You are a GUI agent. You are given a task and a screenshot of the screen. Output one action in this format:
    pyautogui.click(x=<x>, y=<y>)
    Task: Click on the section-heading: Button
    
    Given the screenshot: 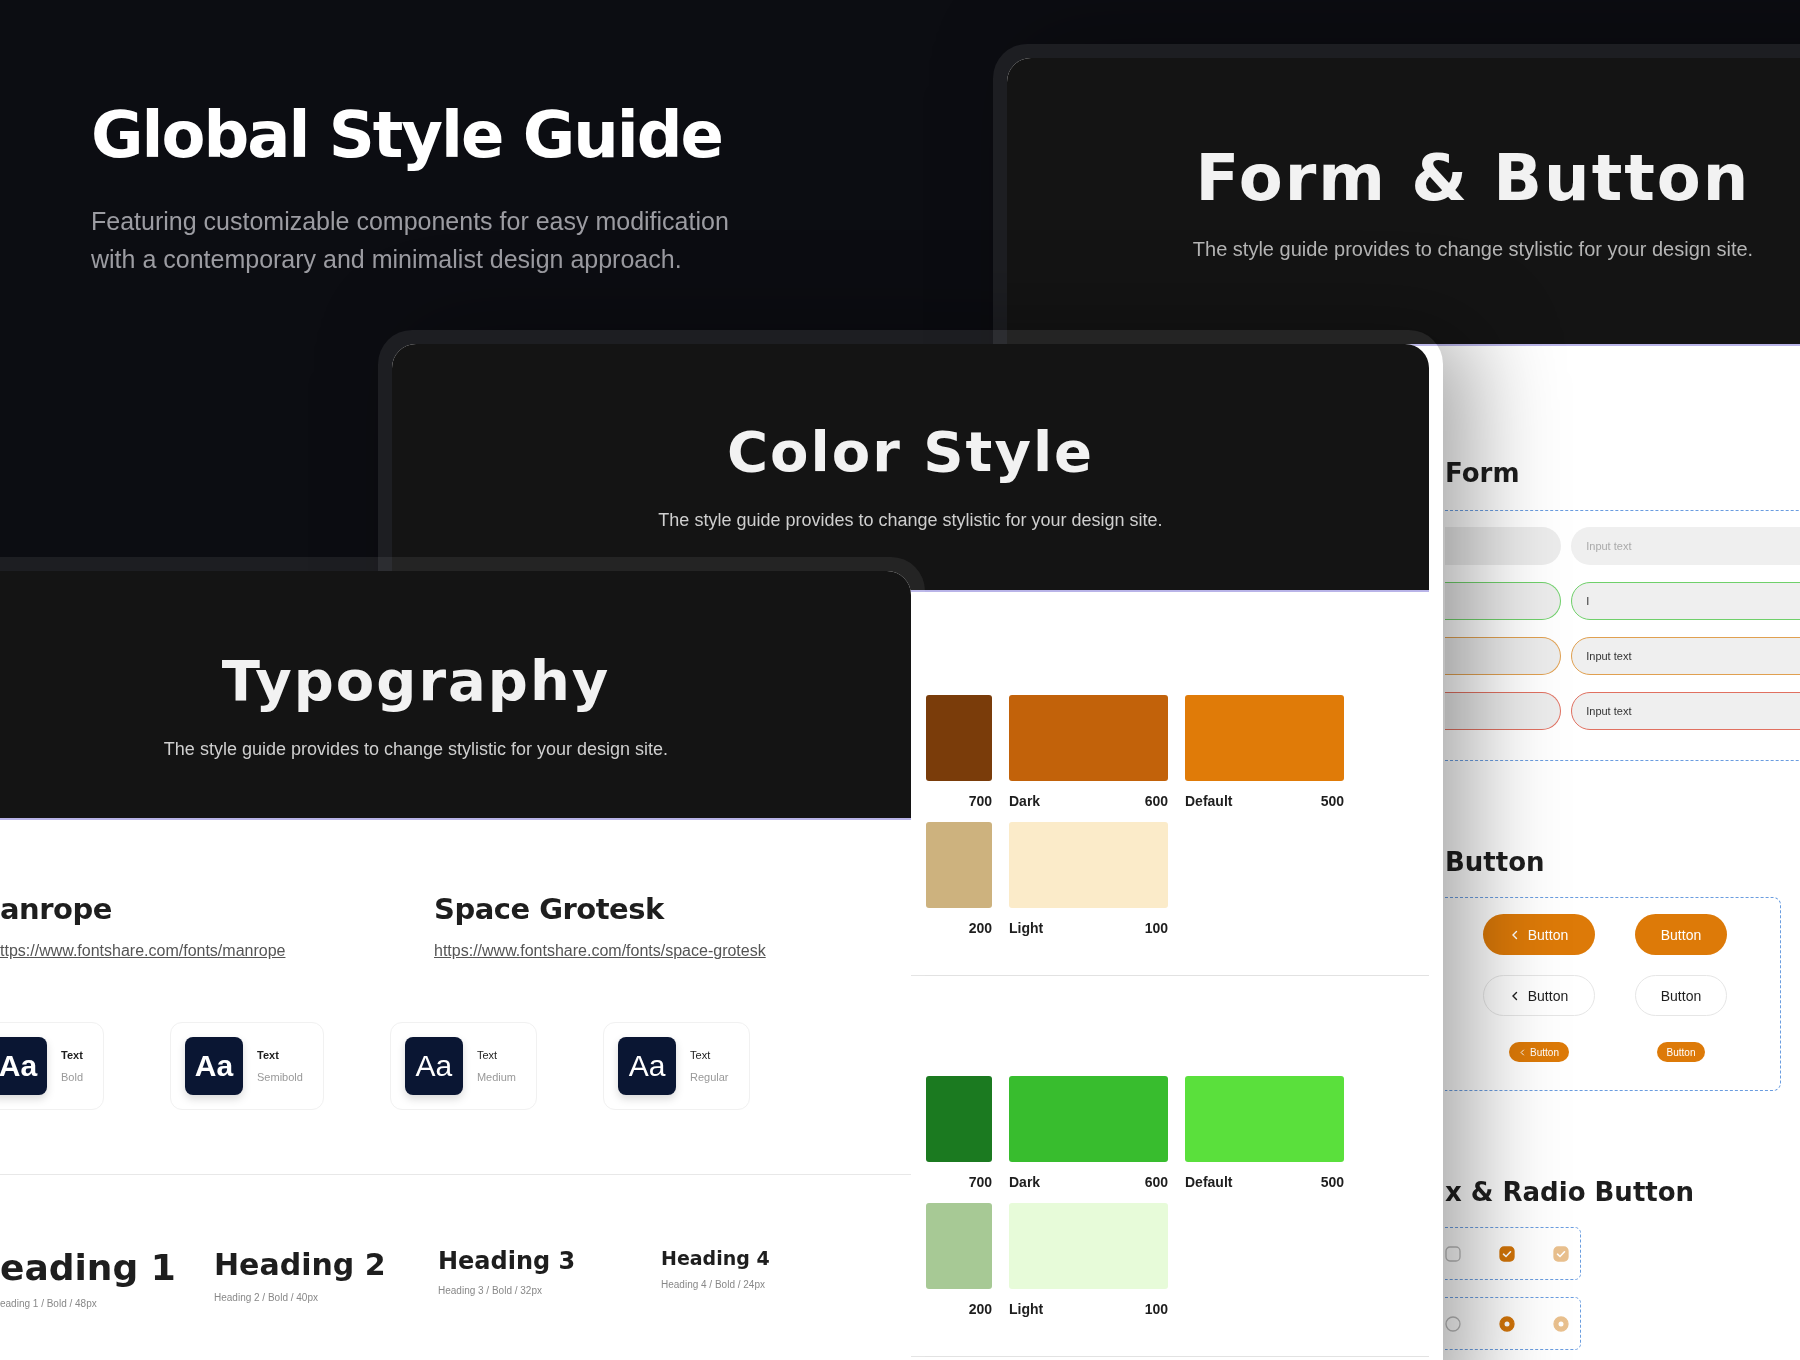 What is the action you would take?
    pyautogui.click(x=1495, y=862)
    